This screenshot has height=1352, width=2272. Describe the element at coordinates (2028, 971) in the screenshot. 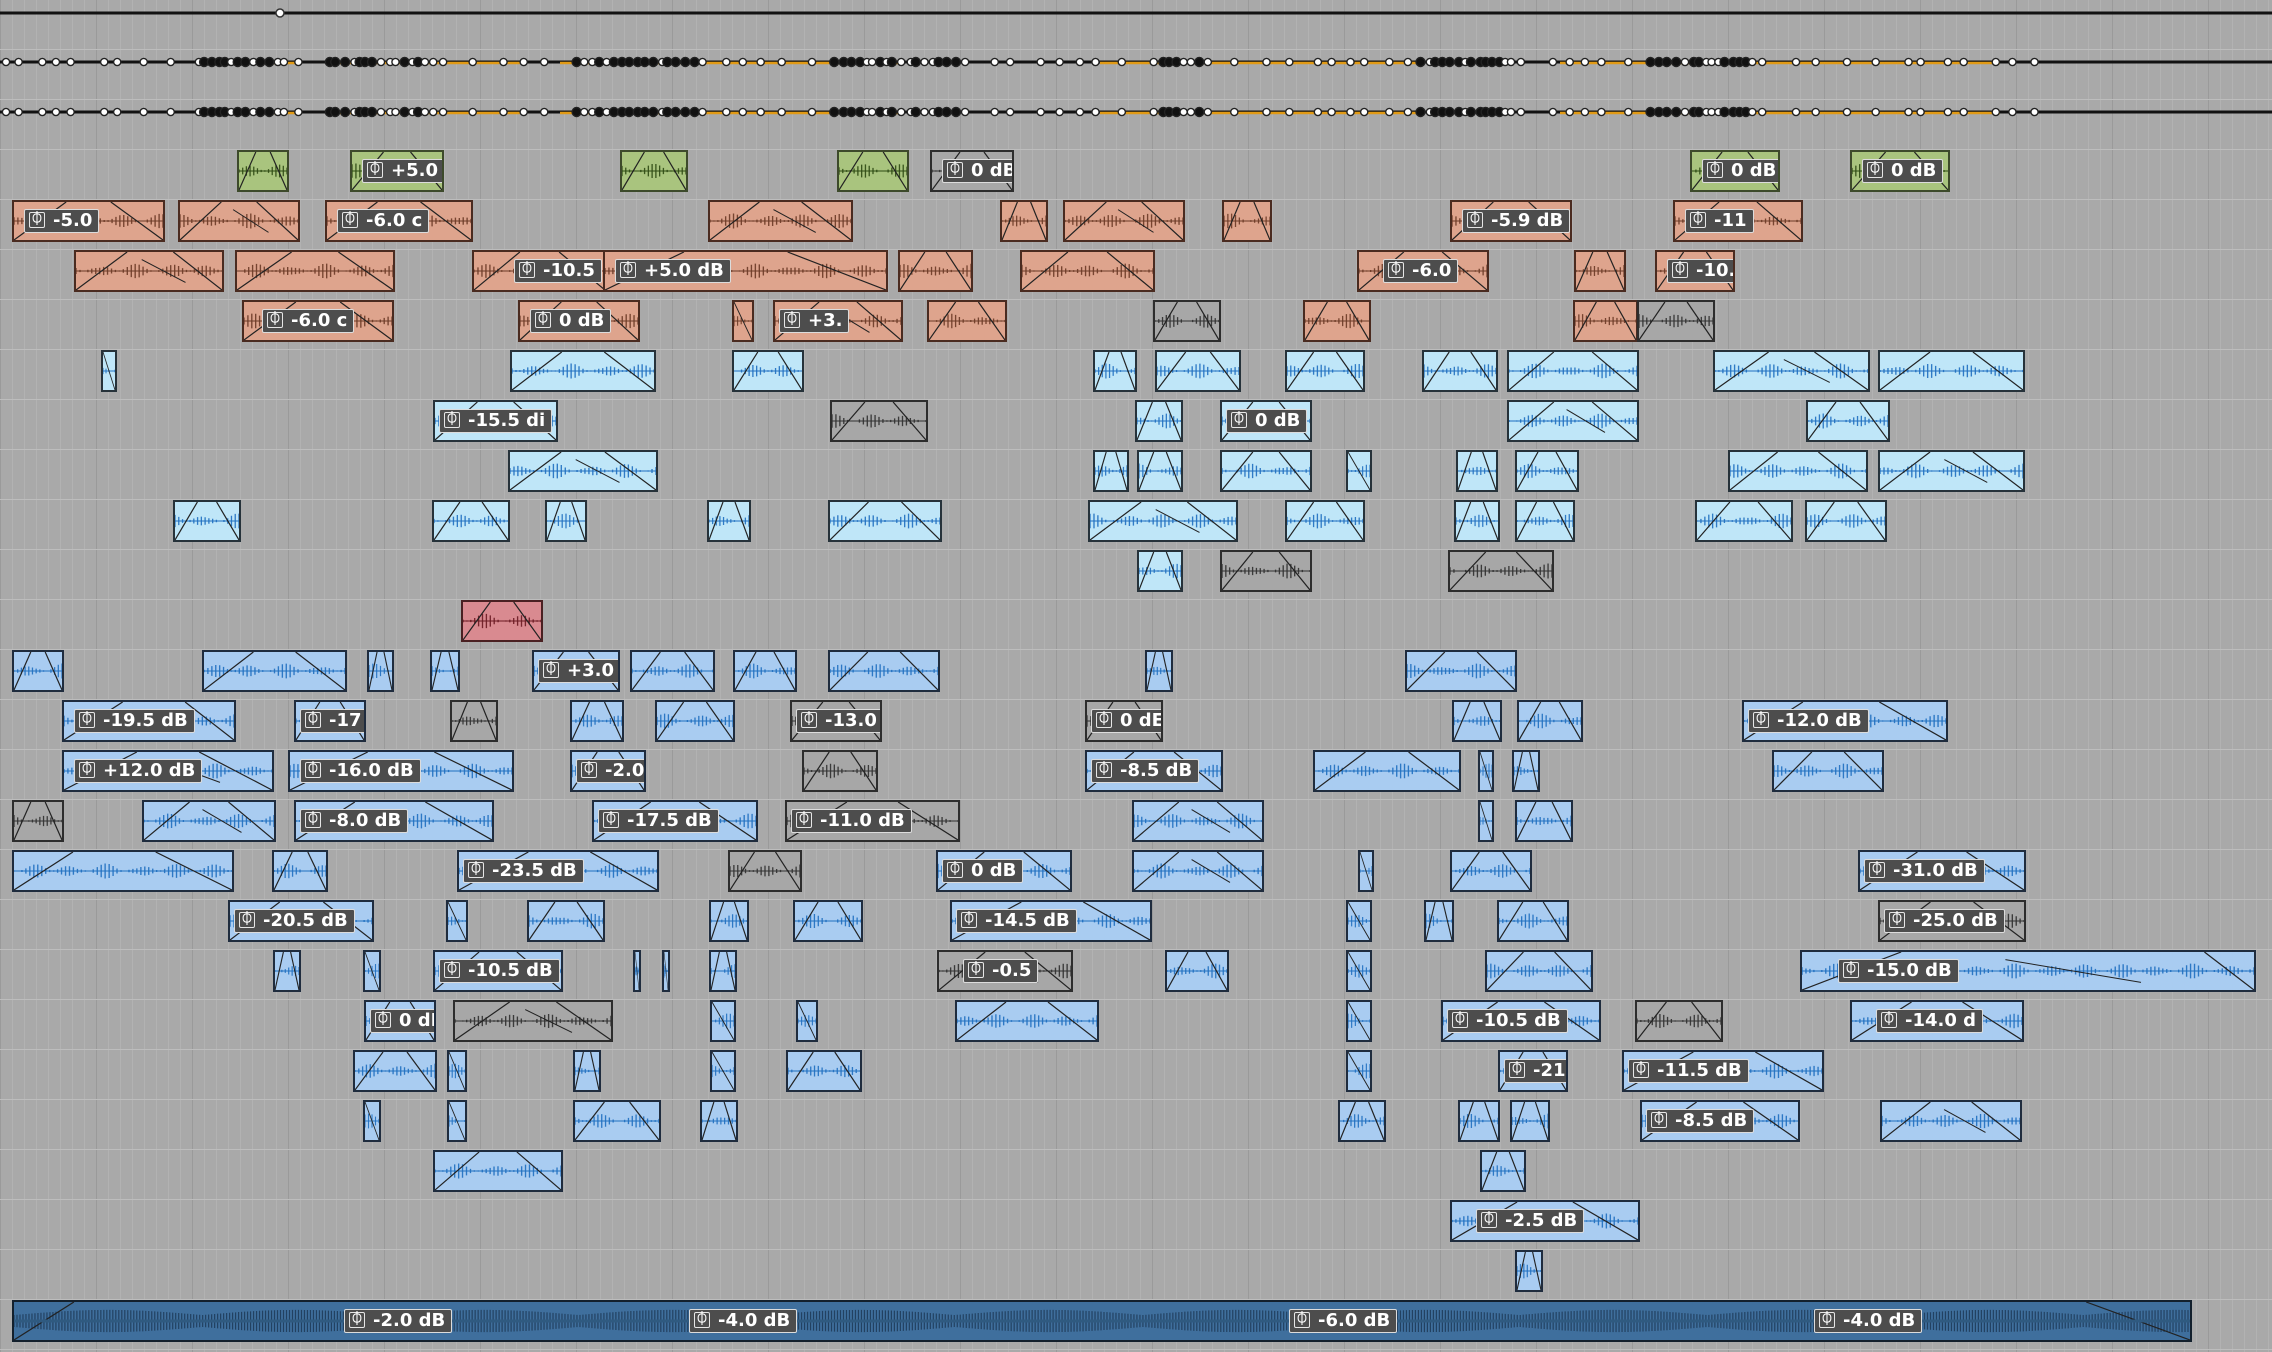

I see `audio-region: ⏀ -15.0 dB` at that location.